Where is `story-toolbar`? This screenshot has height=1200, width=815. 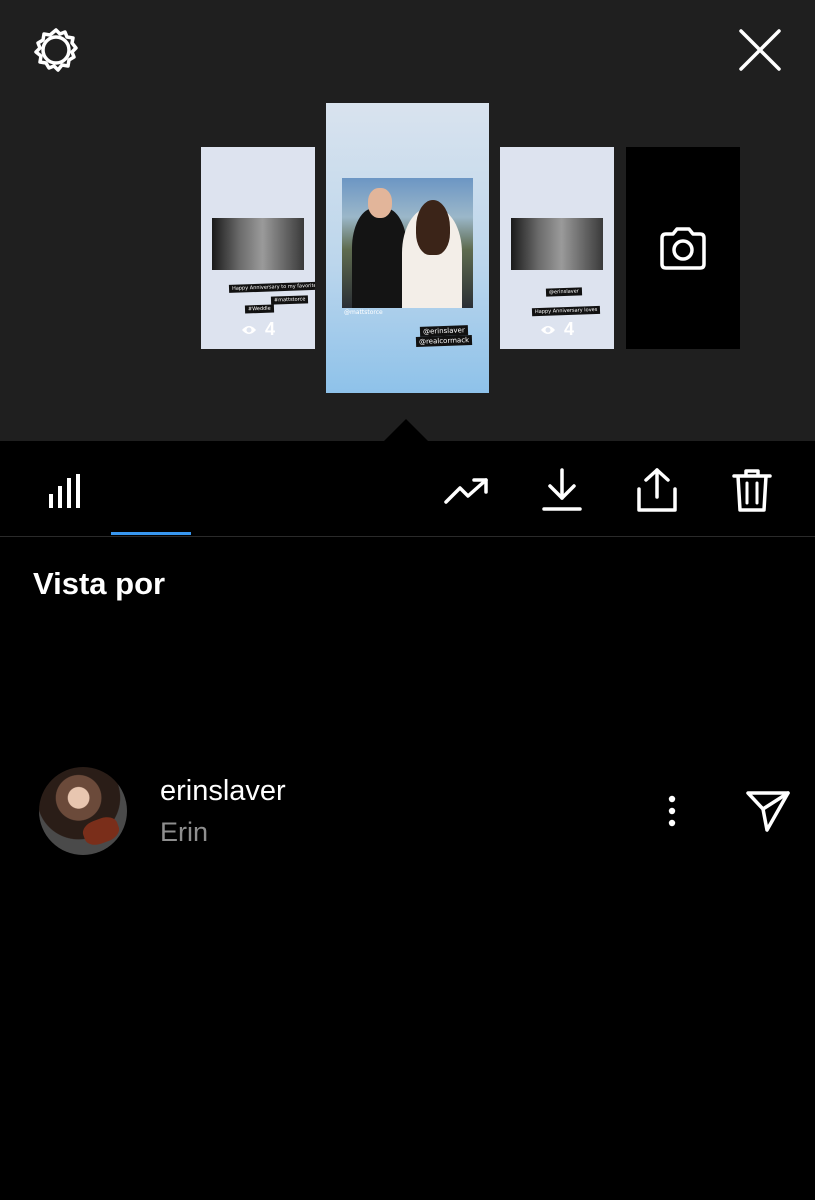
story-toolbar is located at coordinates (407, 489).